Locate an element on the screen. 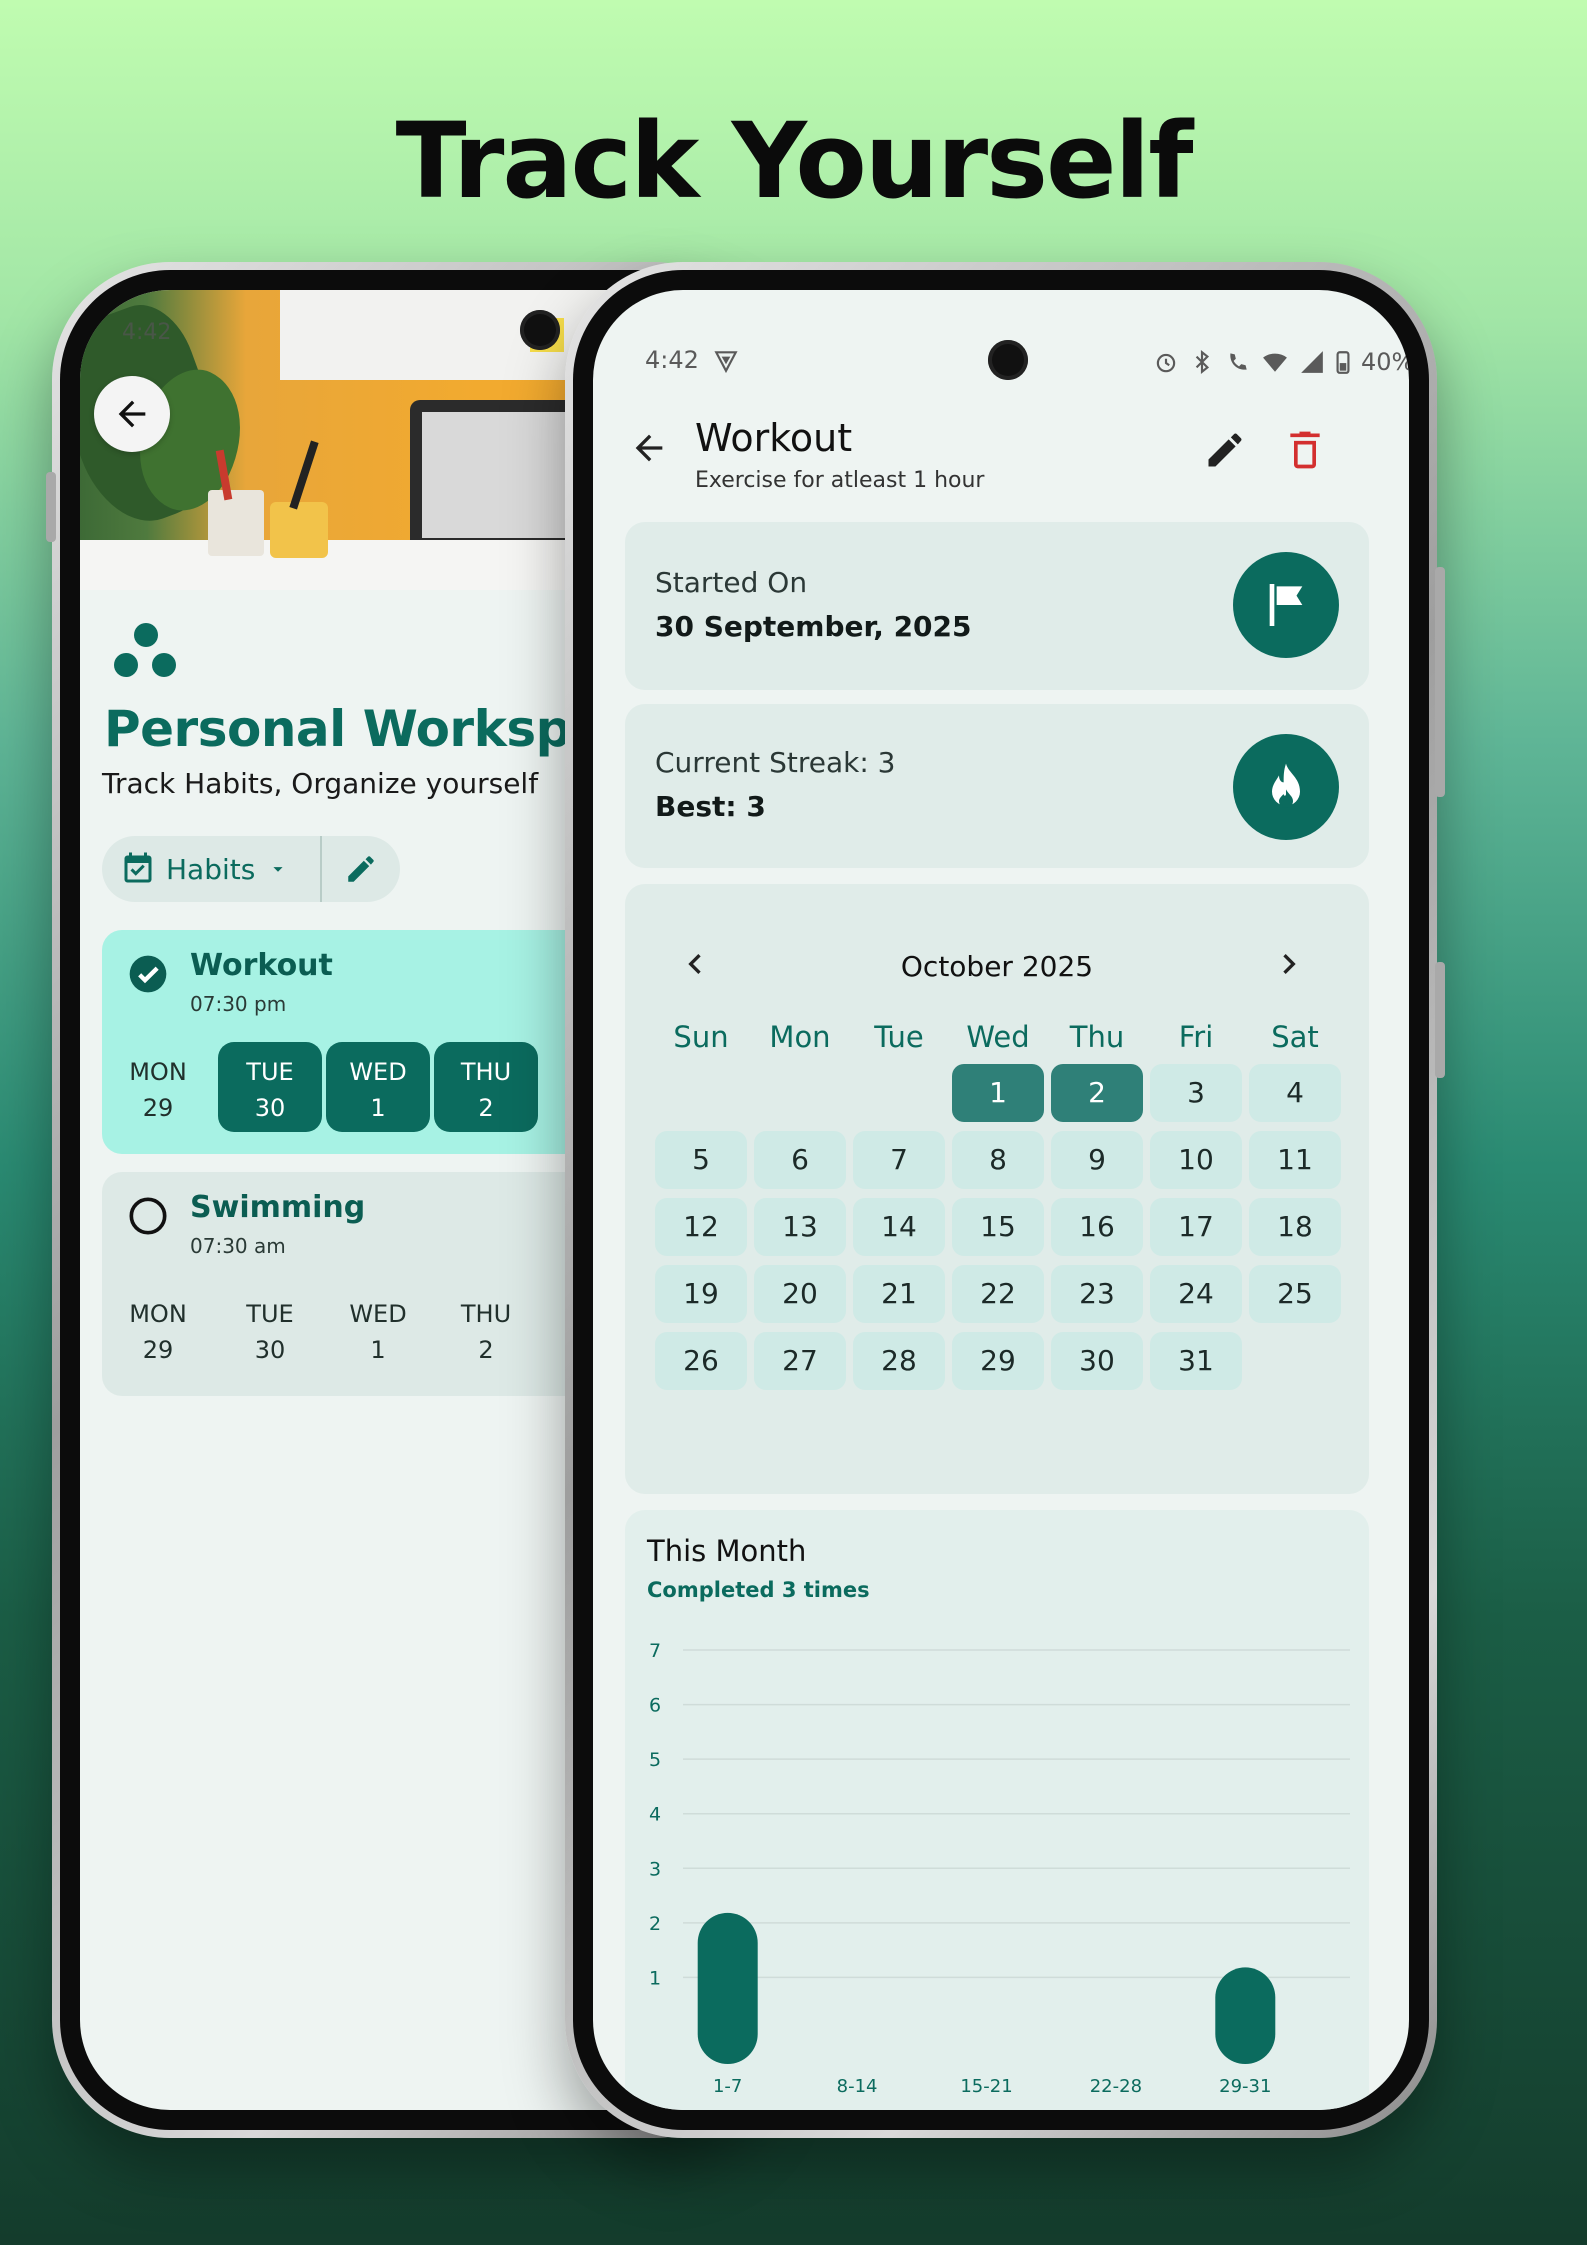 The image size is (1587, 2245). call-wifi-icon is located at coordinates (1238, 361).